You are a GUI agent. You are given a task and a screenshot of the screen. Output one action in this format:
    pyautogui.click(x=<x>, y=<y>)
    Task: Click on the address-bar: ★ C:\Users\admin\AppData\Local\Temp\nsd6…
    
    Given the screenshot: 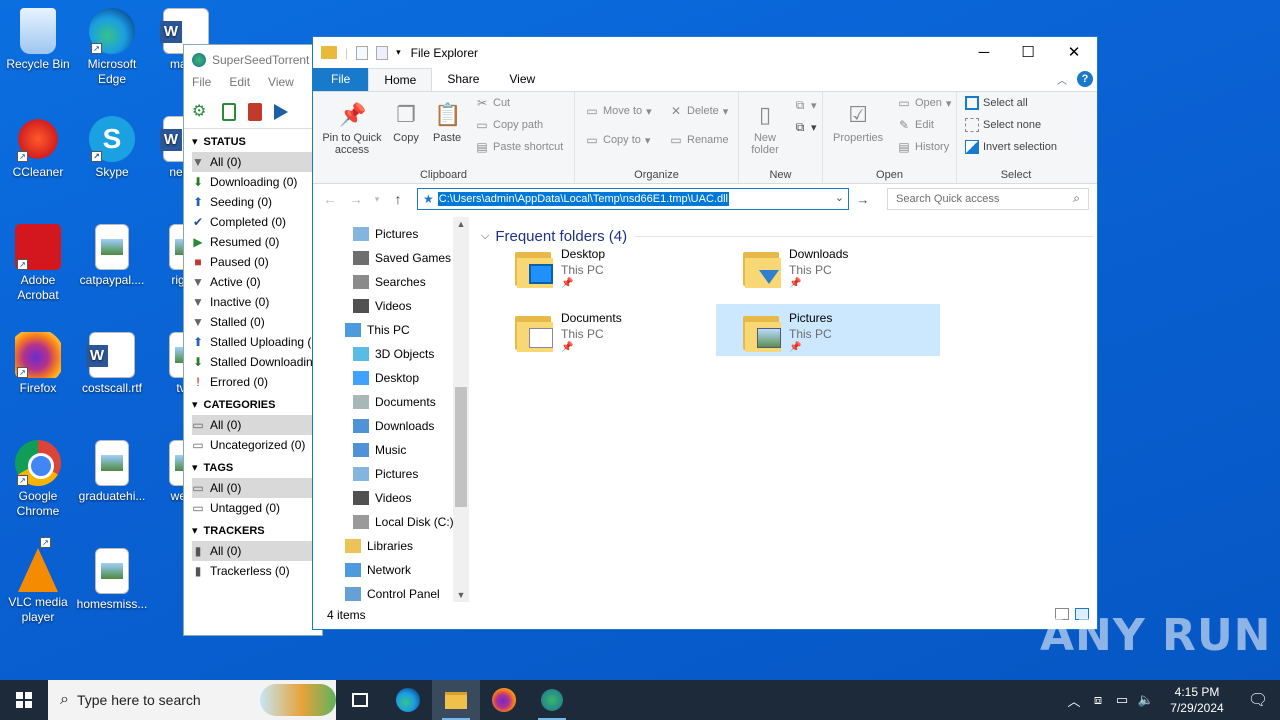 What is the action you would take?
    pyautogui.click(x=633, y=199)
    